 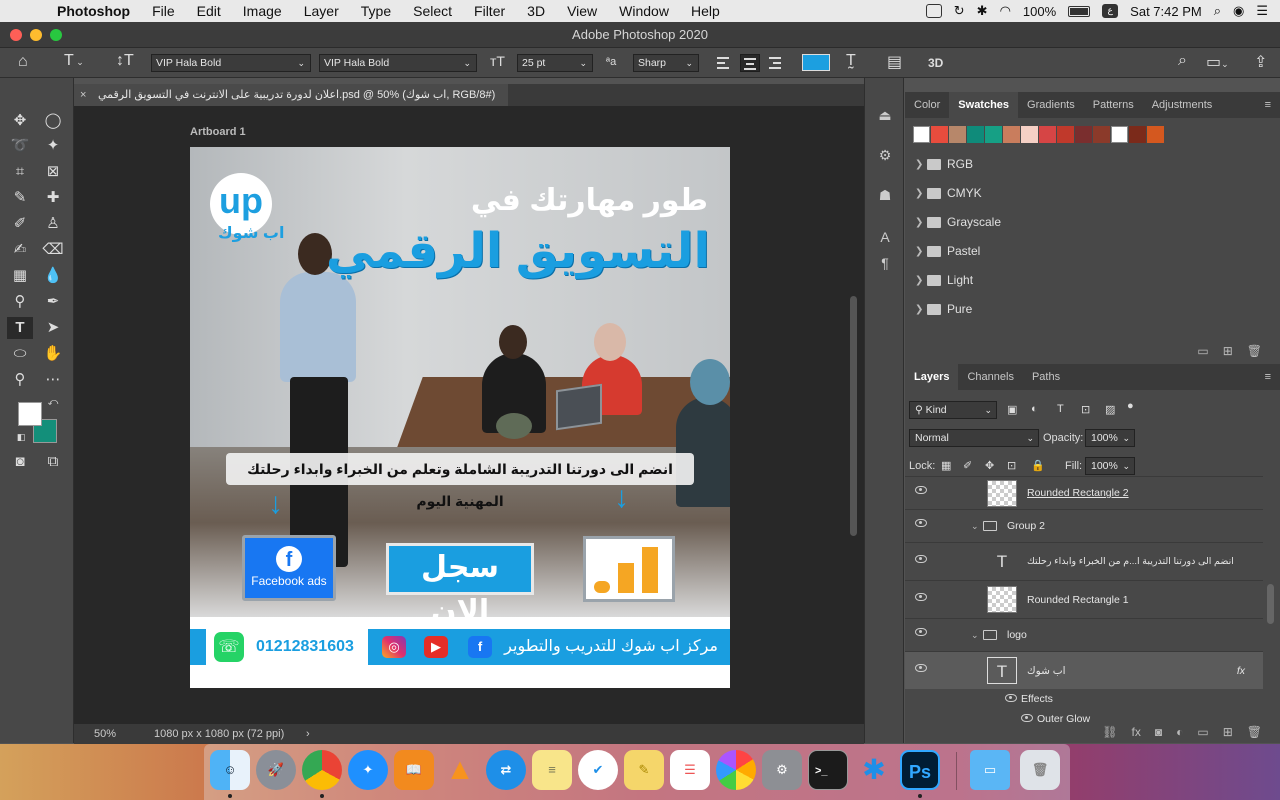 What do you see at coordinates (231, 63) in the screenshot?
I see `font-family-select: VIP Hala Bold ⌄` at bounding box center [231, 63].